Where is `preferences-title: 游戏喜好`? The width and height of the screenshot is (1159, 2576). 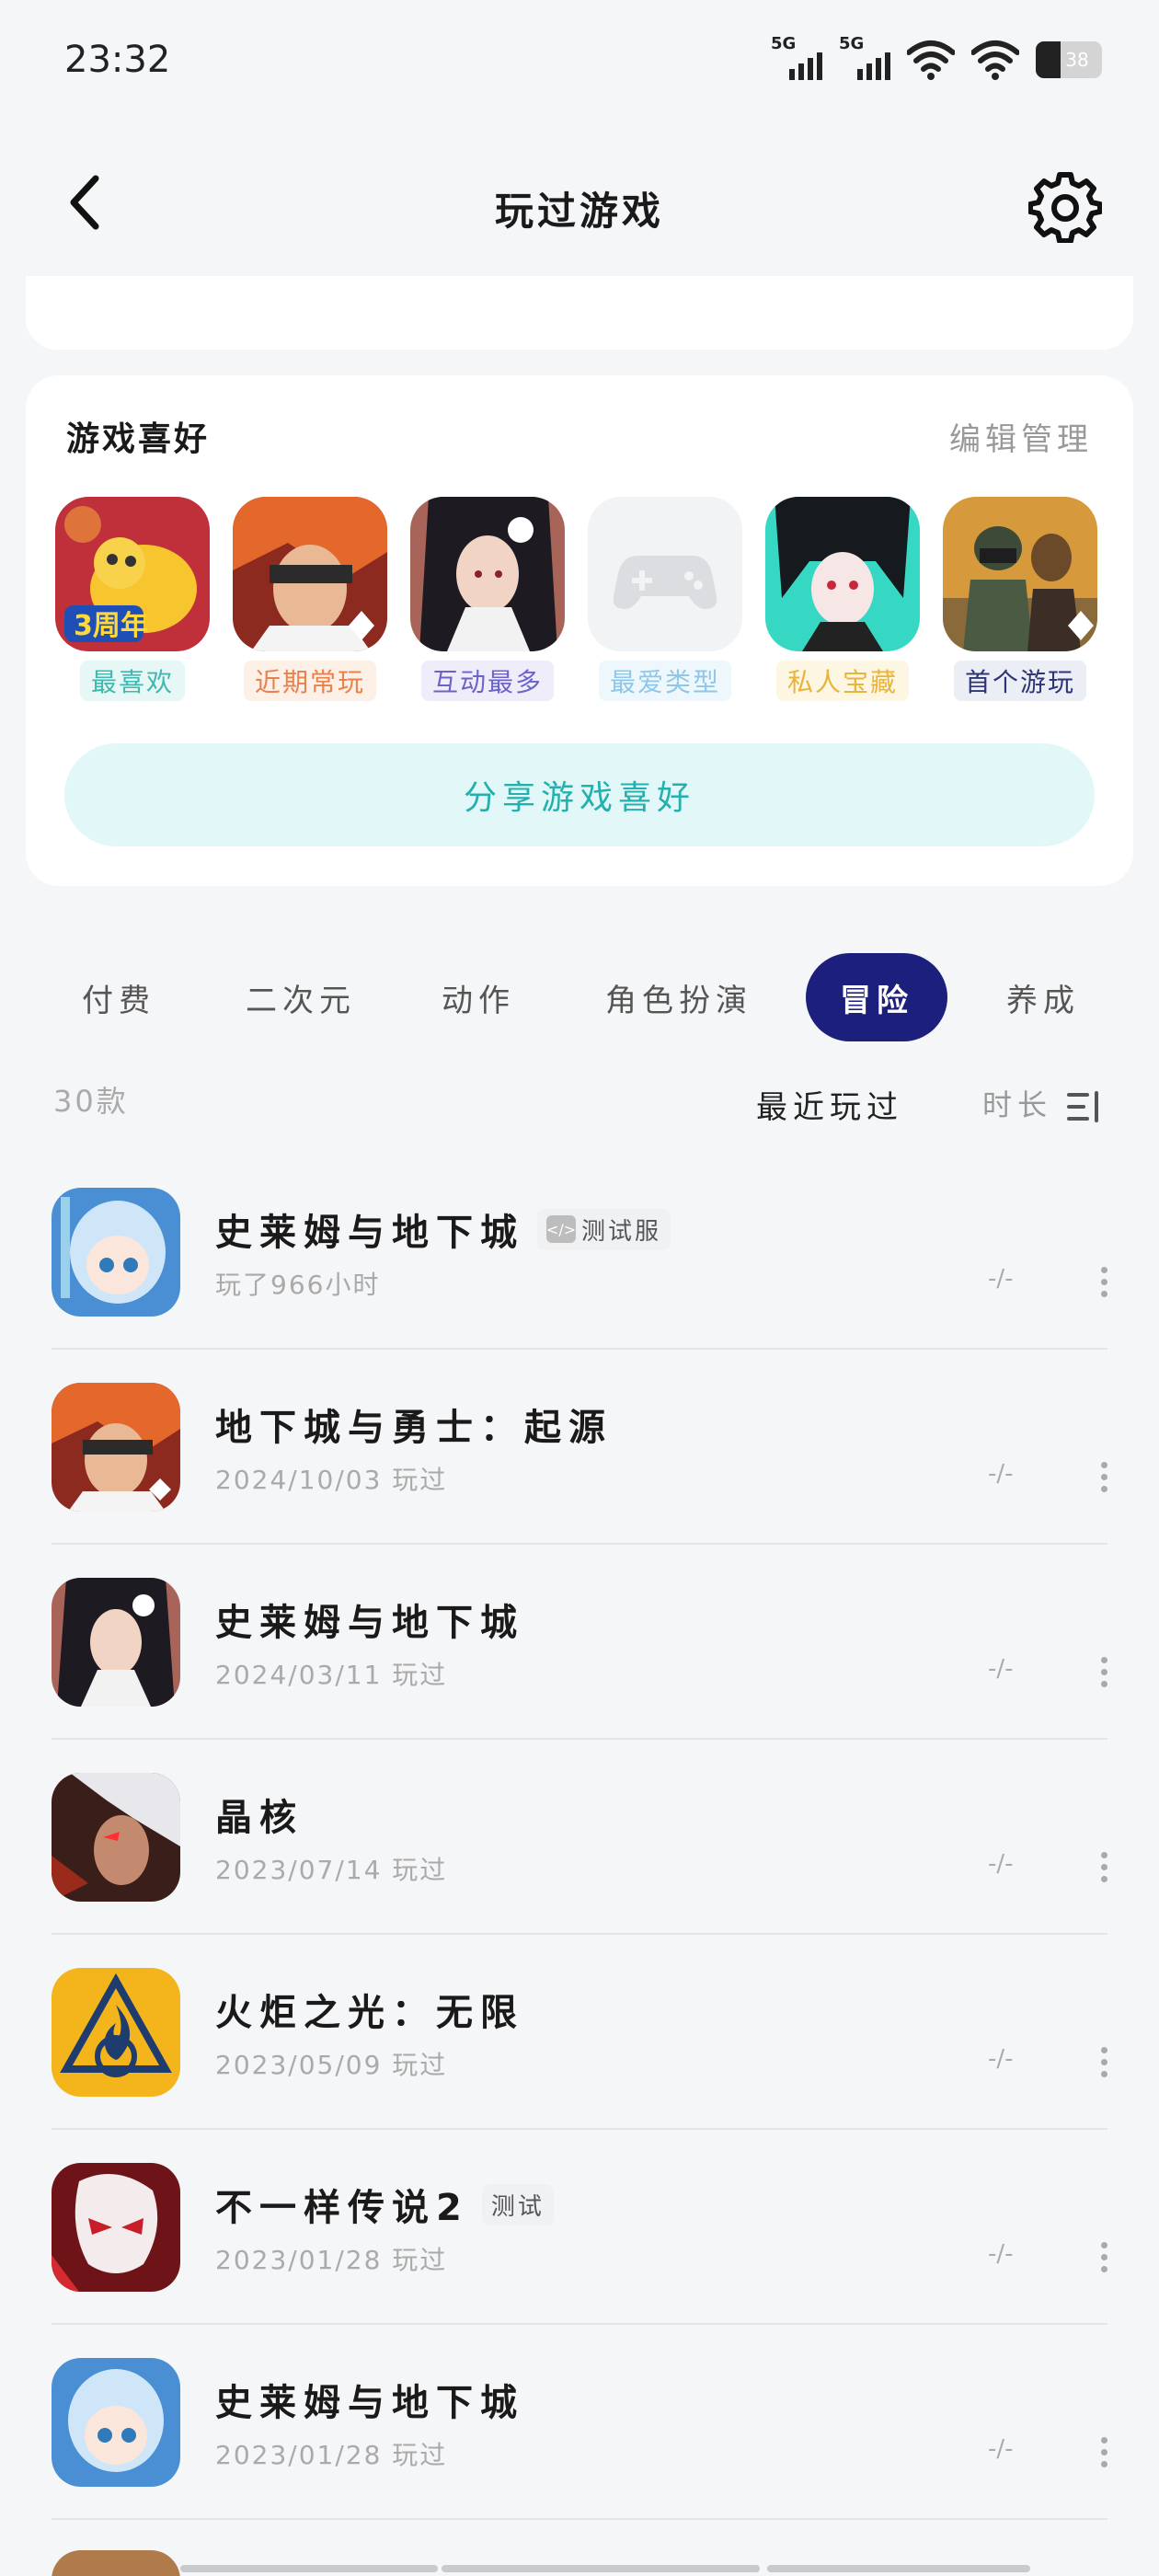 preferences-title: 游戏喜好 is located at coordinates (138, 439).